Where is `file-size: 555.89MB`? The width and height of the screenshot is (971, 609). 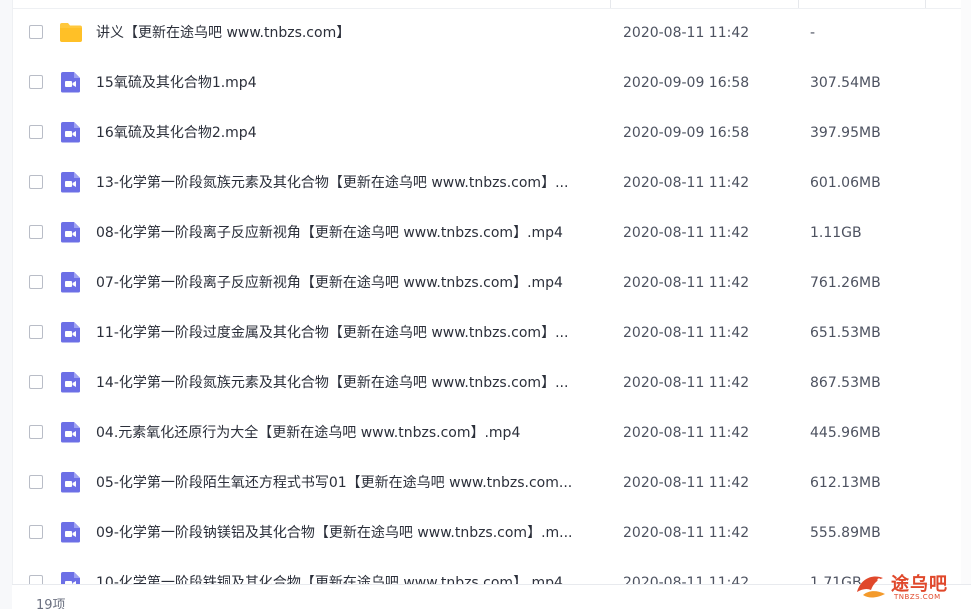 file-size: 555.89MB is located at coordinates (845, 533).